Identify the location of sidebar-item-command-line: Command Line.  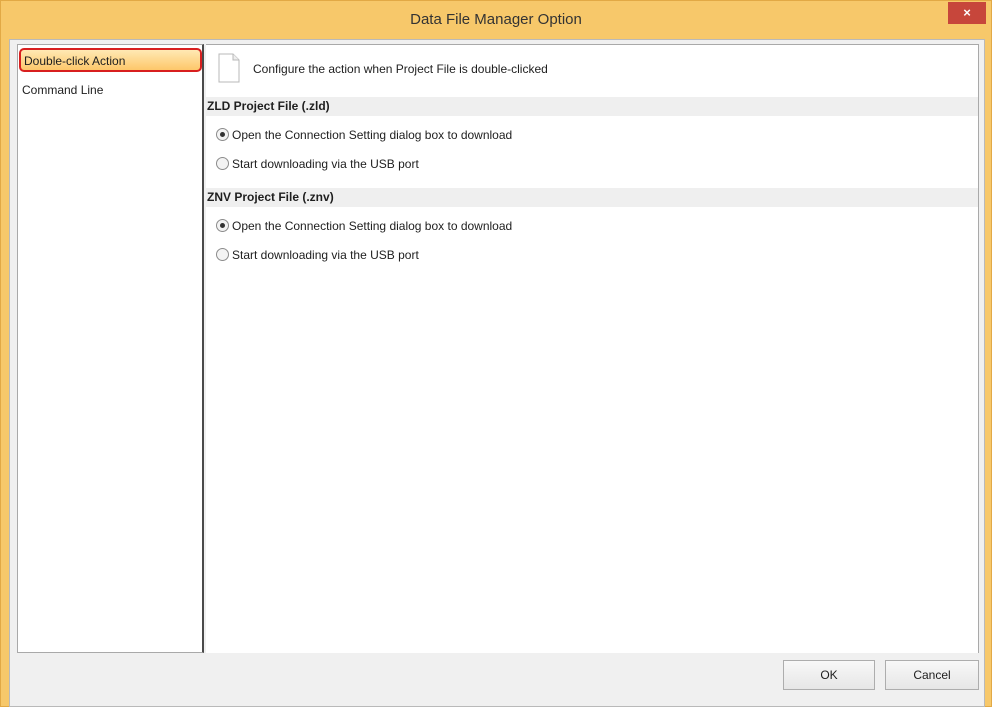
(110, 91).